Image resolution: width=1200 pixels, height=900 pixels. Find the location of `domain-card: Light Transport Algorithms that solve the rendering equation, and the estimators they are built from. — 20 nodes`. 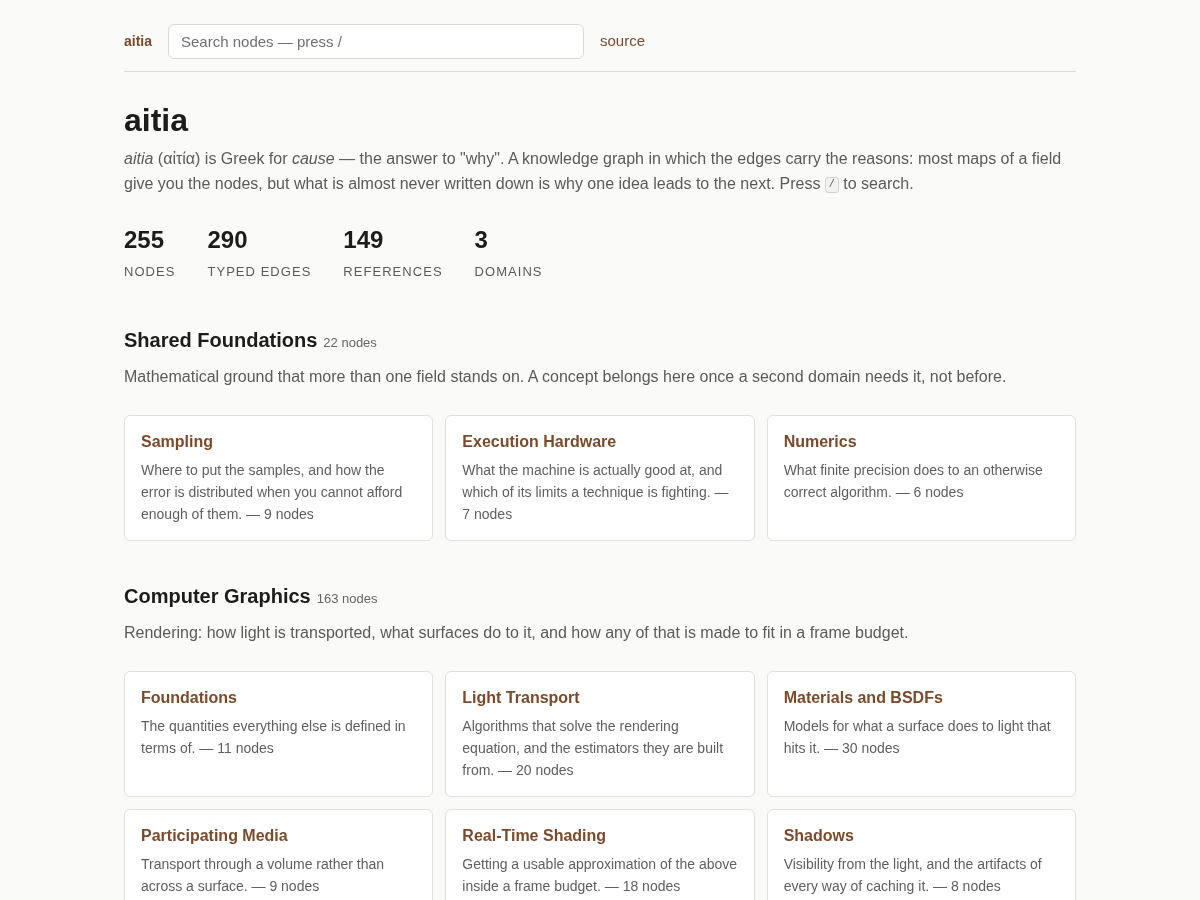

domain-card: Light Transport Algorithms that solve the rendering equation, and the estimators they are built from. — 20 nodes is located at coordinates (600, 734).